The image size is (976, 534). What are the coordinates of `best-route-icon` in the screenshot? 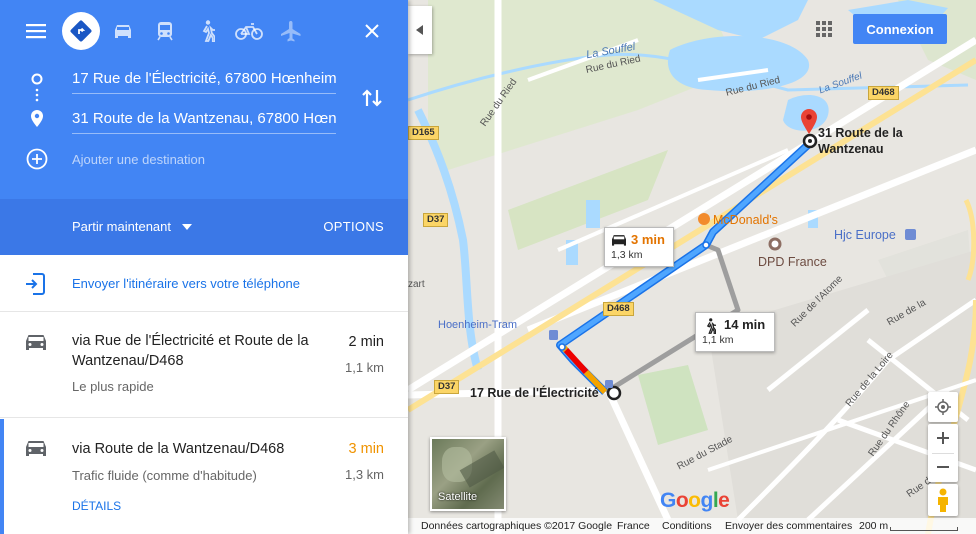 It's located at (81, 31).